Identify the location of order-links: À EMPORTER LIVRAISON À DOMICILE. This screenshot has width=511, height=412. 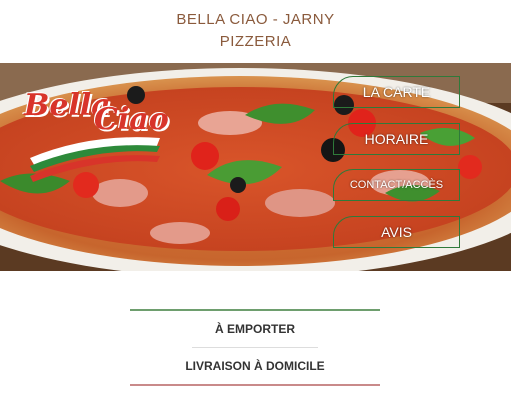
(255, 347).